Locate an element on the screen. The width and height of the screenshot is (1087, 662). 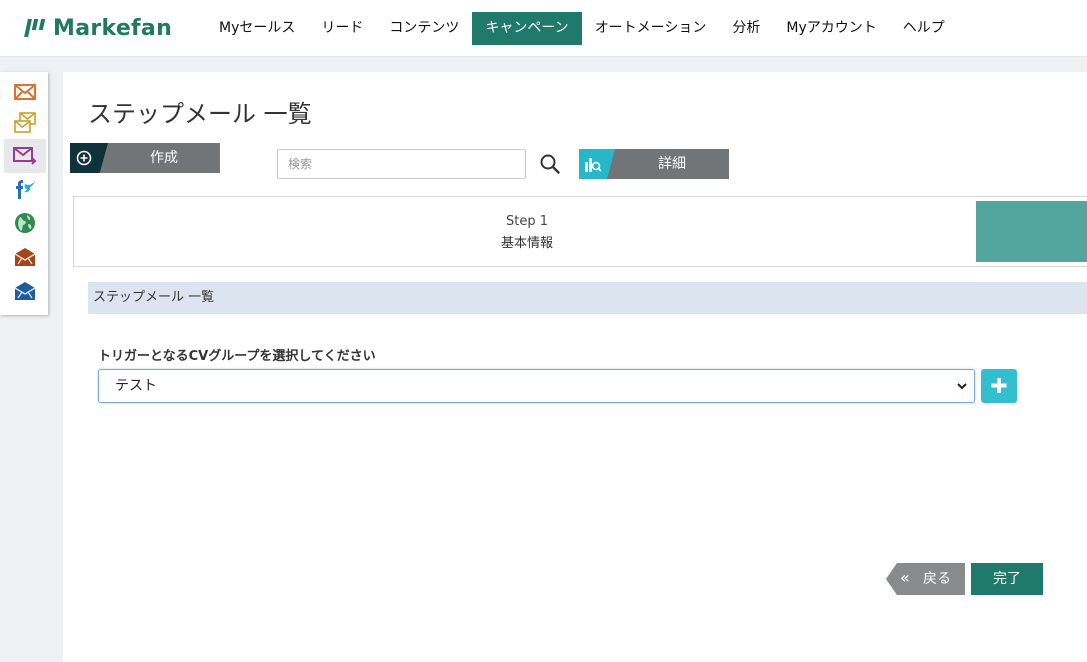
add-cv-group-button is located at coordinates (999, 386).